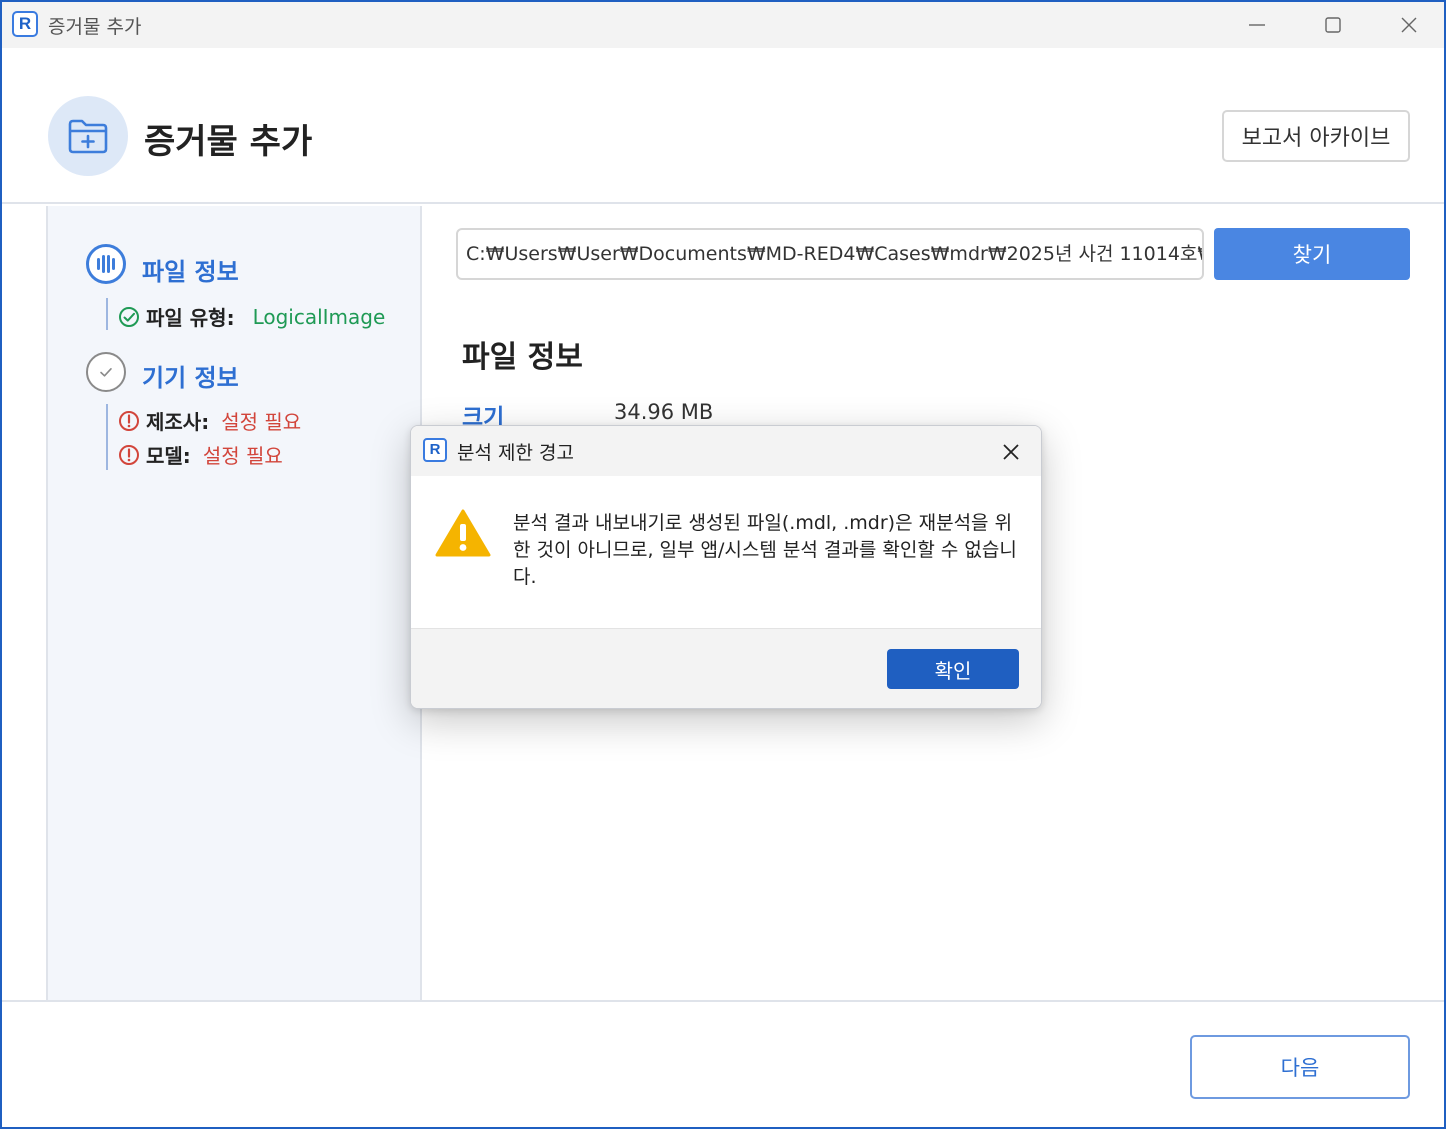 This screenshot has width=1446, height=1129. What do you see at coordinates (726, 451) in the screenshot?
I see `dialog-title-bar: R 분석 제한 경고` at bounding box center [726, 451].